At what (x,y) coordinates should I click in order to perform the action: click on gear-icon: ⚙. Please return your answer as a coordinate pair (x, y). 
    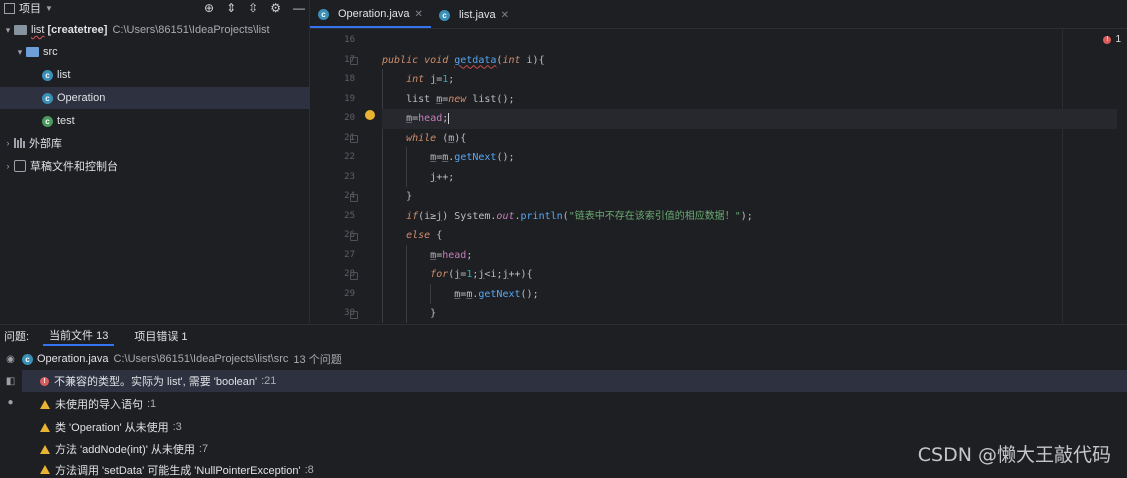
    Looking at the image, I should click on (275, 8).